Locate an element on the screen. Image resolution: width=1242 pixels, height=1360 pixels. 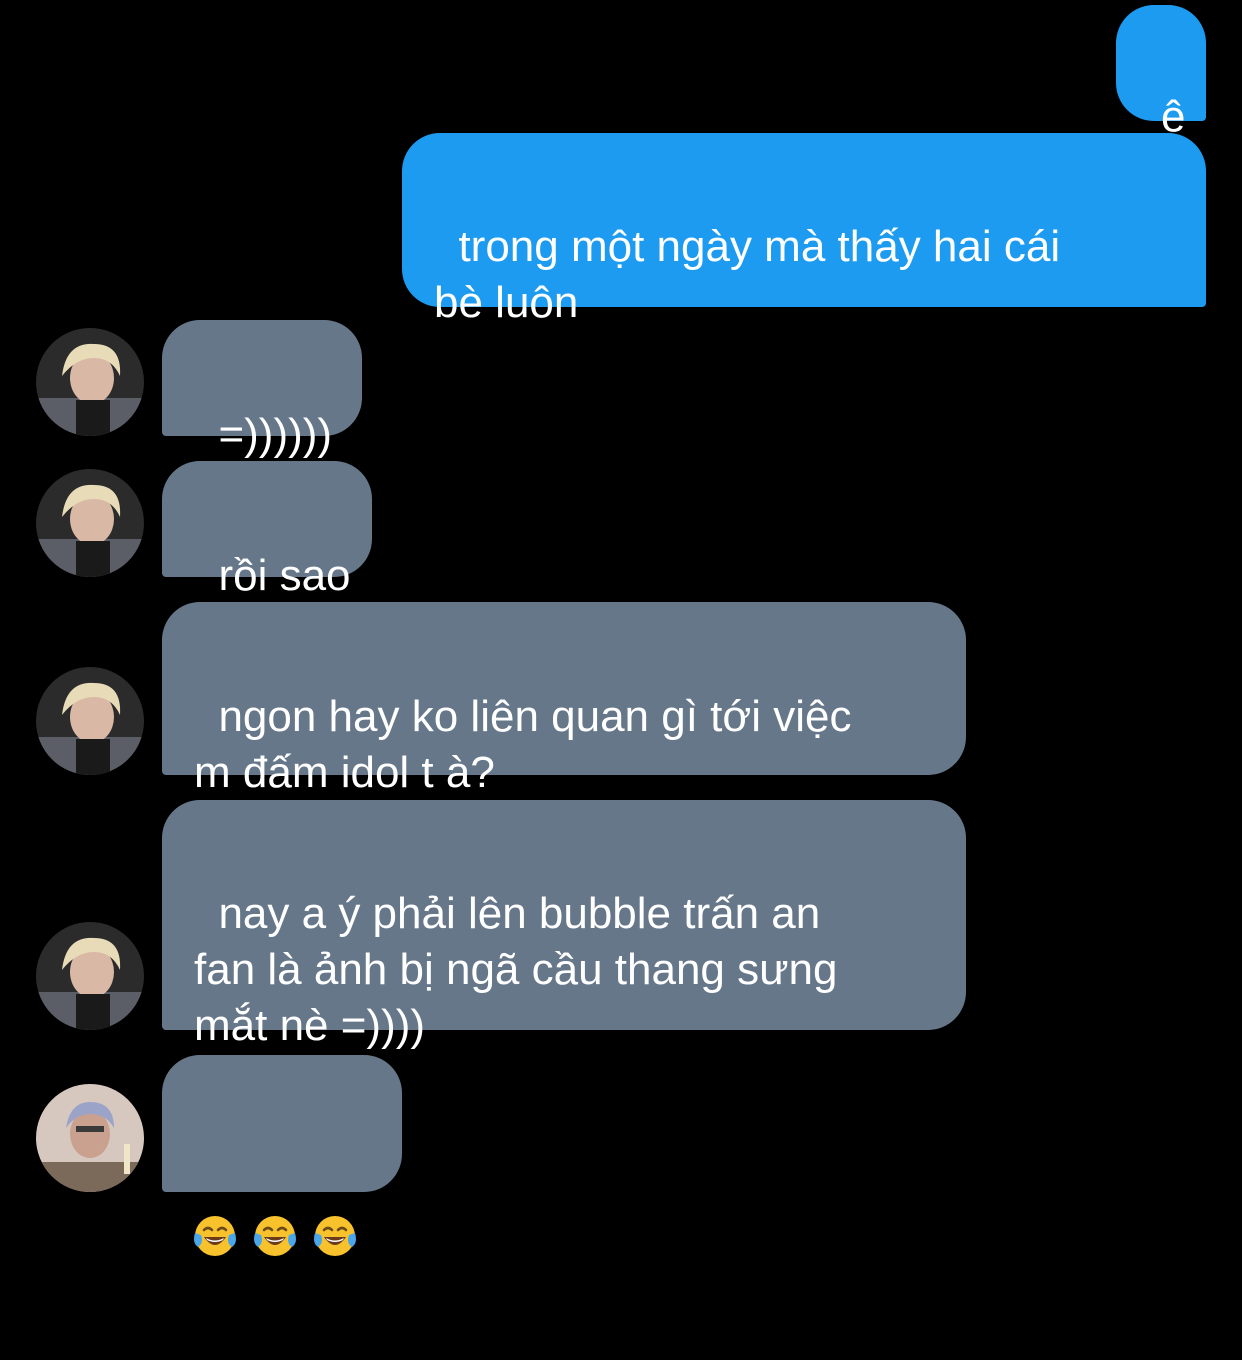
message-text: rồi sao is located at coordinates (284, 575).